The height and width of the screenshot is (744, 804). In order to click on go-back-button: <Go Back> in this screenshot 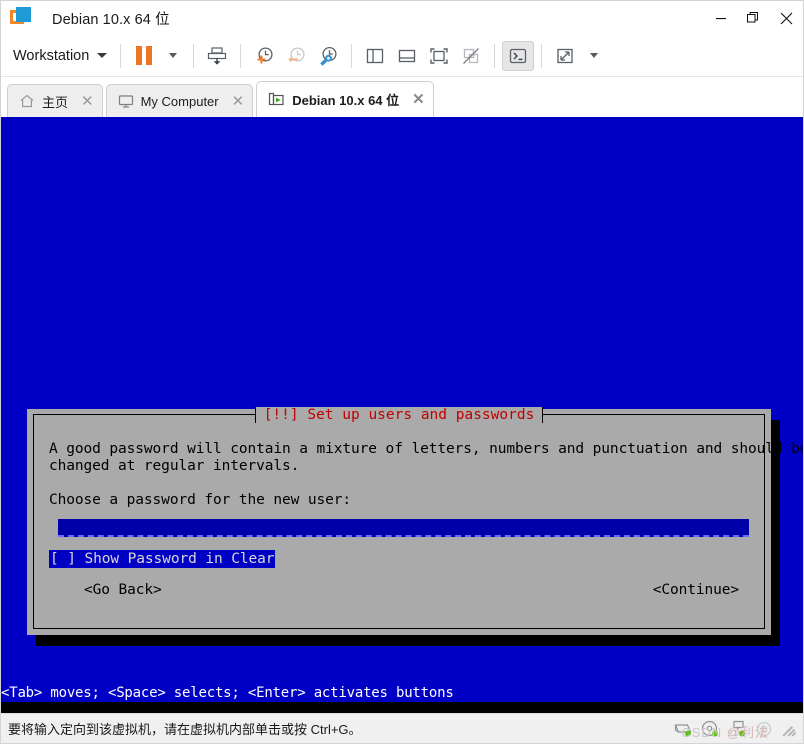, I will do `click(123, 590)`.